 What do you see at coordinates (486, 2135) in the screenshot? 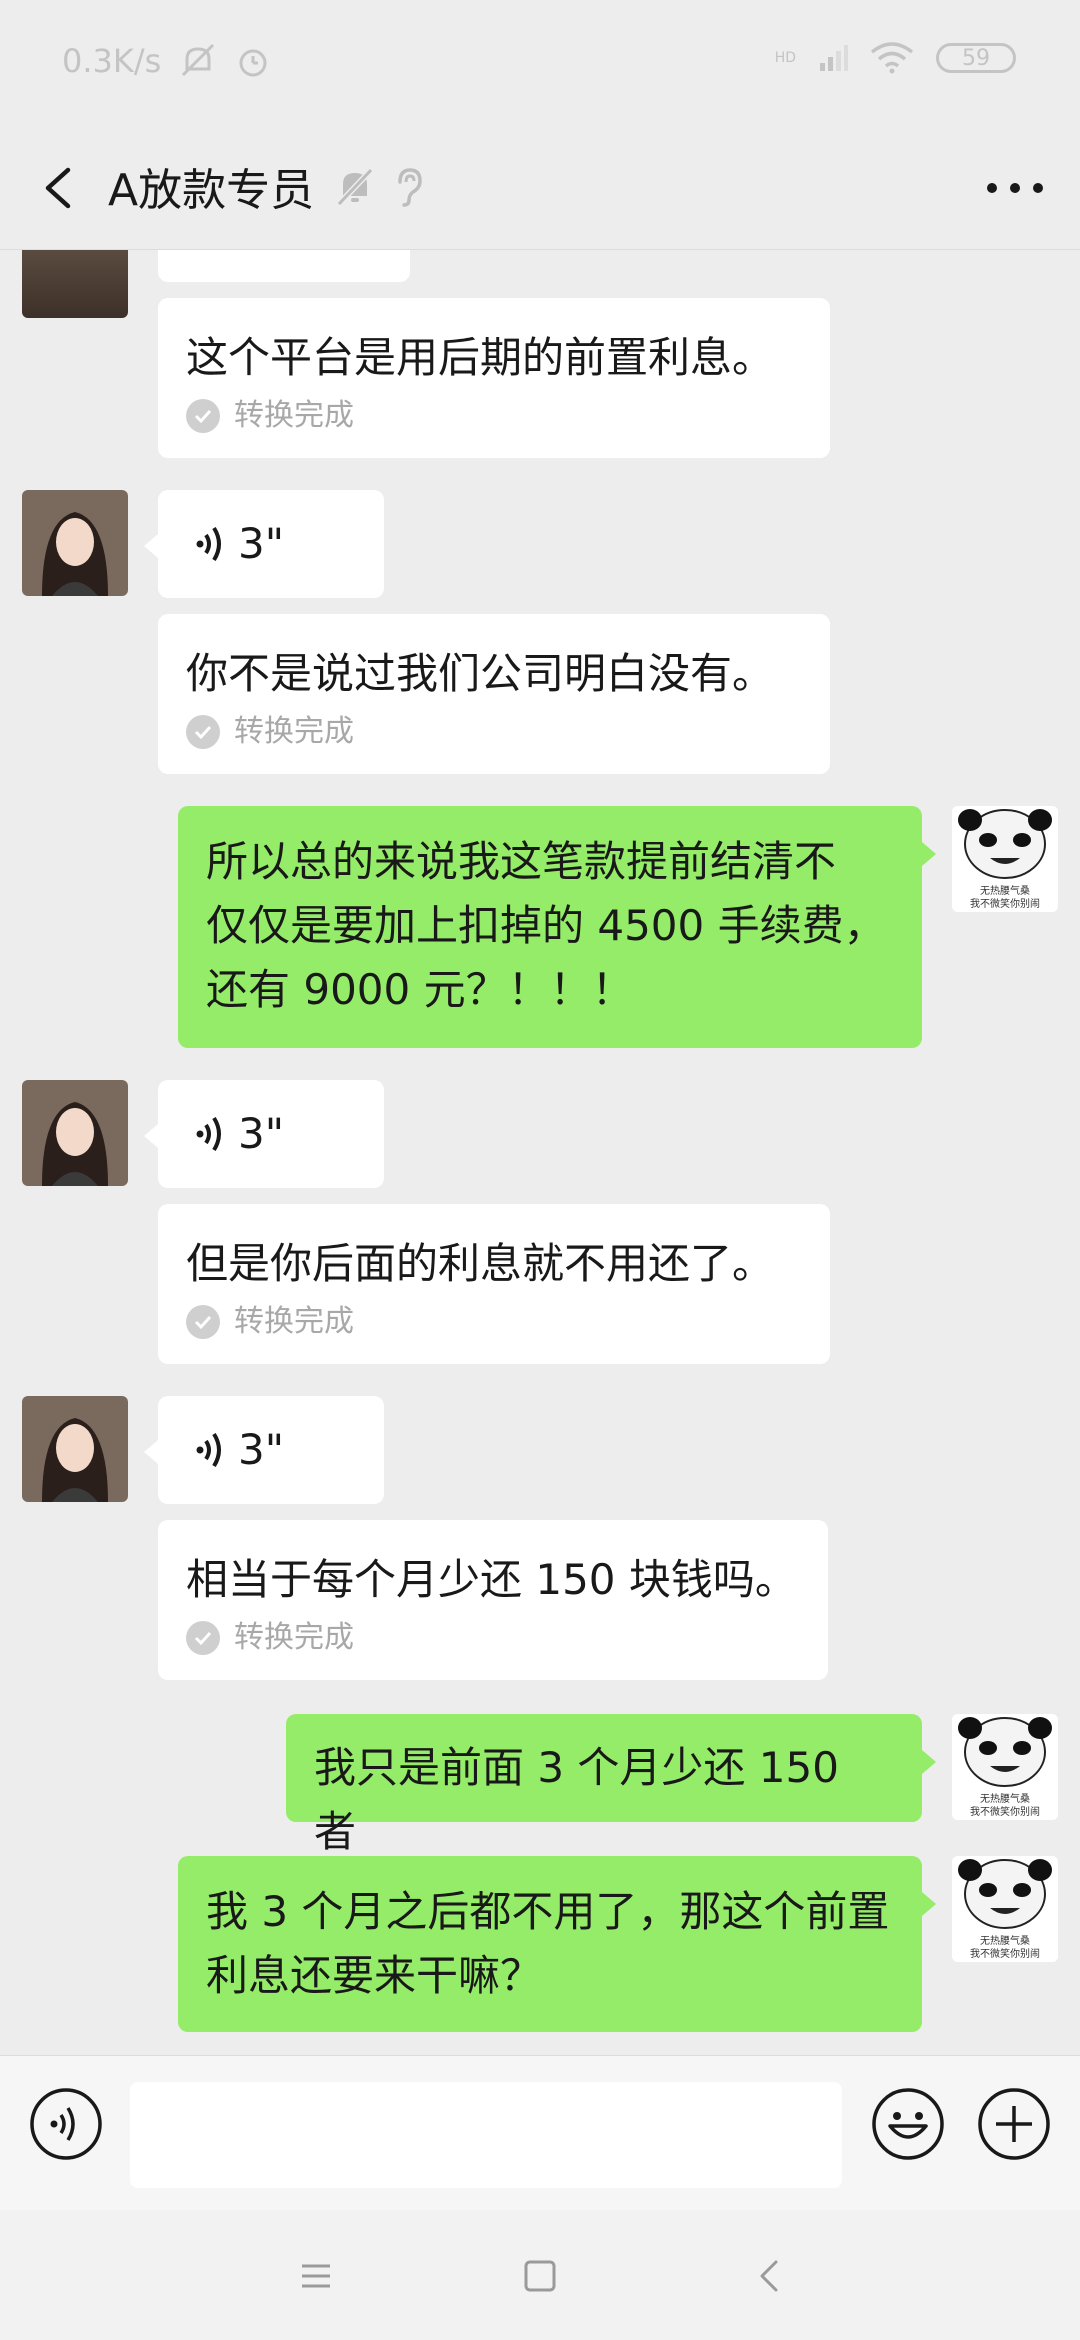
I see `message-text-input` at bounding box center [486, 2135].